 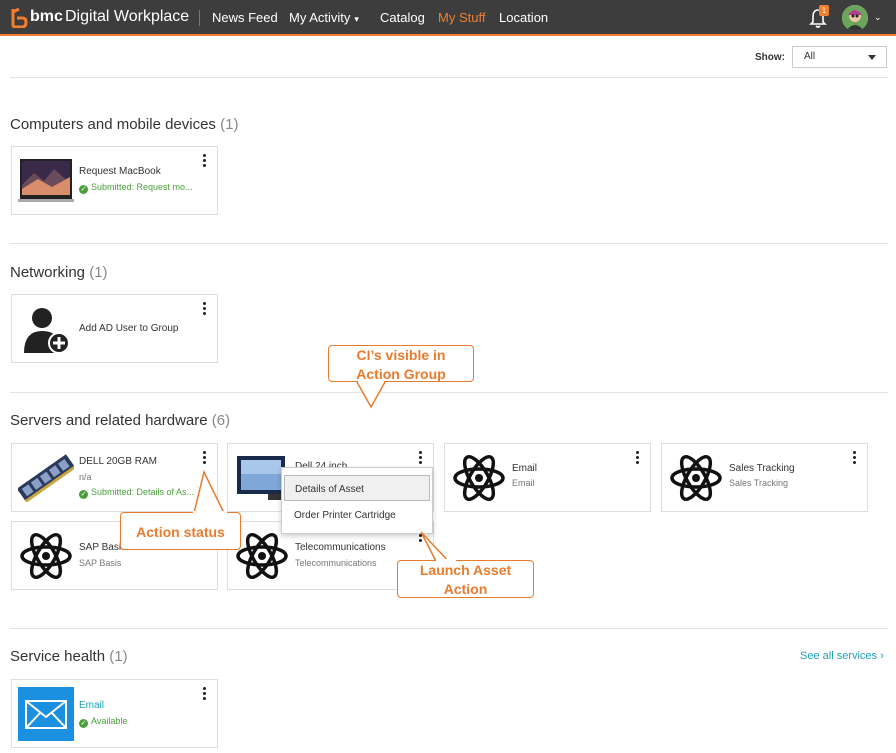 I want to click on ram-module-image, so click(x=46, y=478).